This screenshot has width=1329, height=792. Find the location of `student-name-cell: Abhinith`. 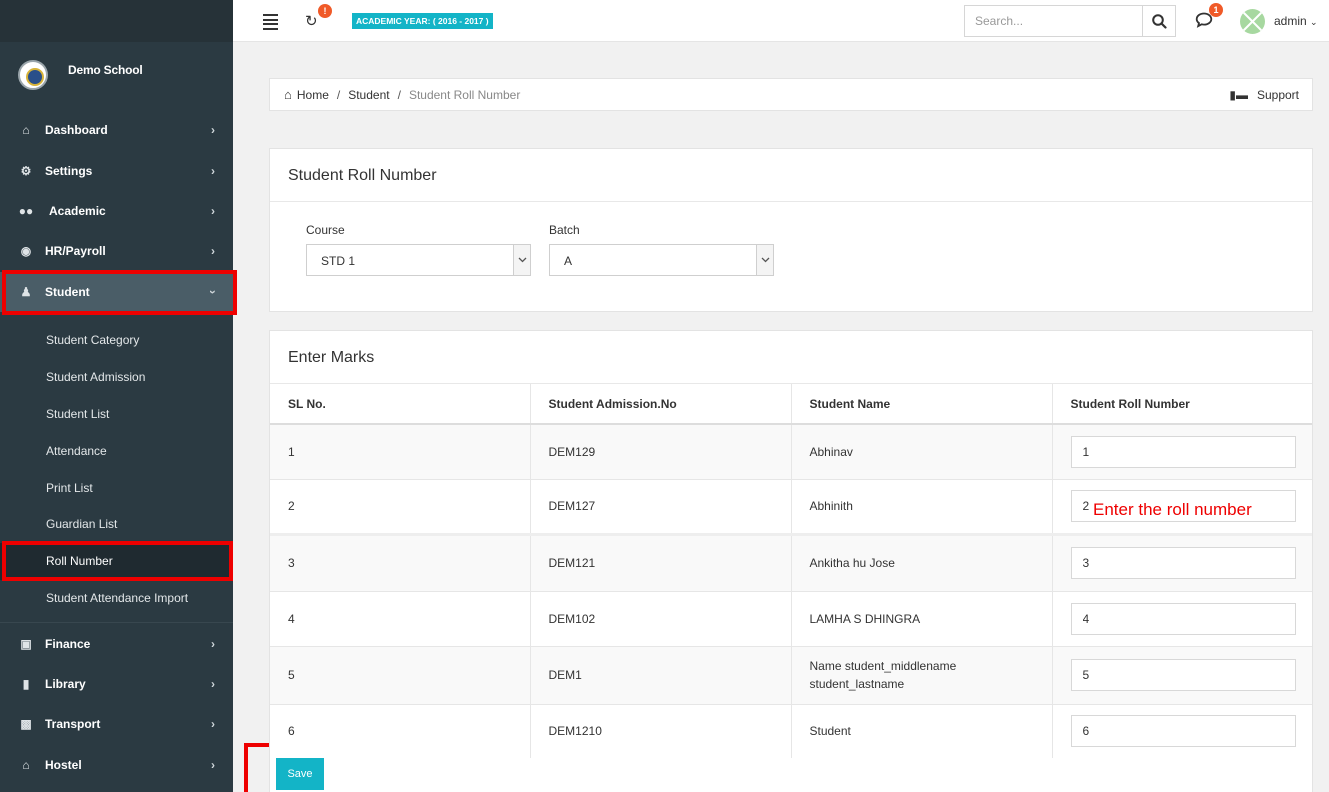

student-name-cell: Abhinith is located at coordinates (921, 506).